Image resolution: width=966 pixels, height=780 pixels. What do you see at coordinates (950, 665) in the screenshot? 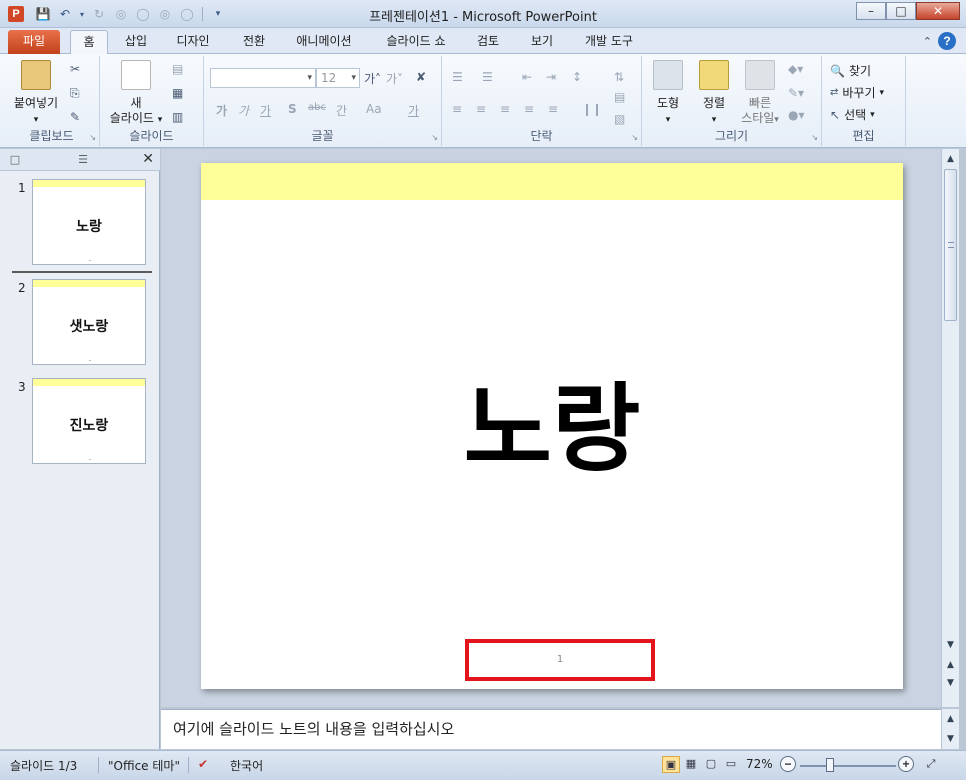
I see `previous-slide-icon: ▲︎` at bounding box center [950, 665].